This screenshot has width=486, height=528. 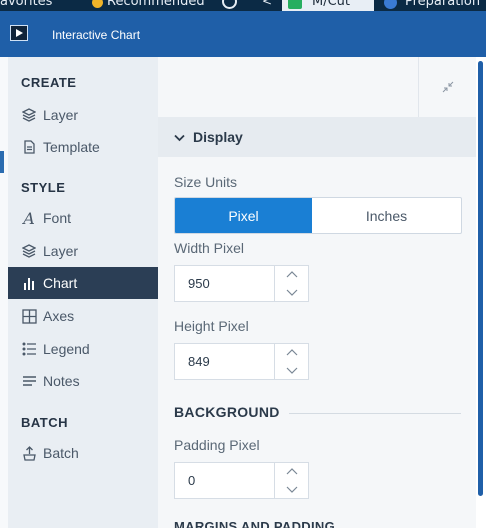 I want to click on legend-list-icon, so click(x=29, y=349).